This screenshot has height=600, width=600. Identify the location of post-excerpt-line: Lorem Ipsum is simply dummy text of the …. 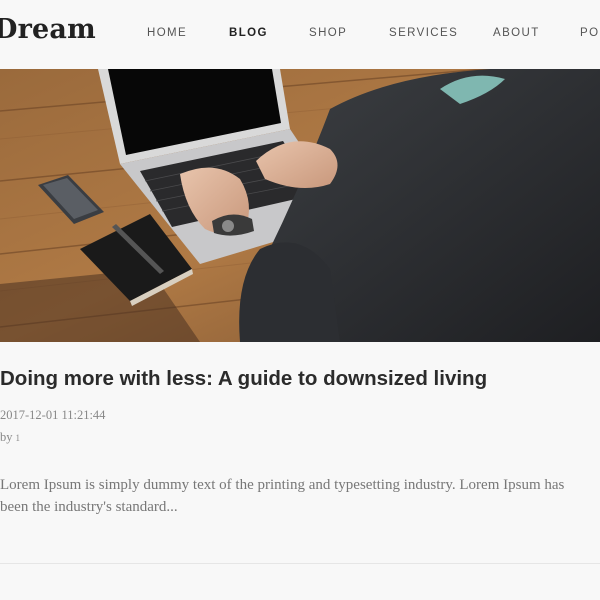
(282, 485).